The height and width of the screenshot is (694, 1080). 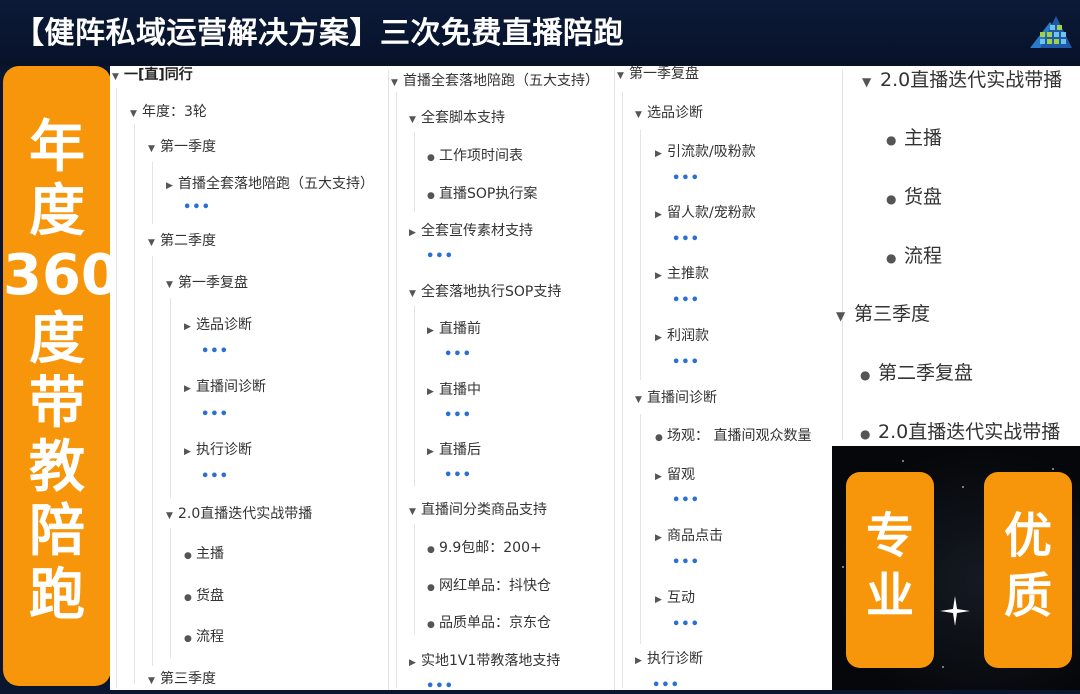 What do you see at coordinates (204, 597) in the screenshot?
I see `tree-node-goods: ● 货盘` at bounding box center [204, 597].